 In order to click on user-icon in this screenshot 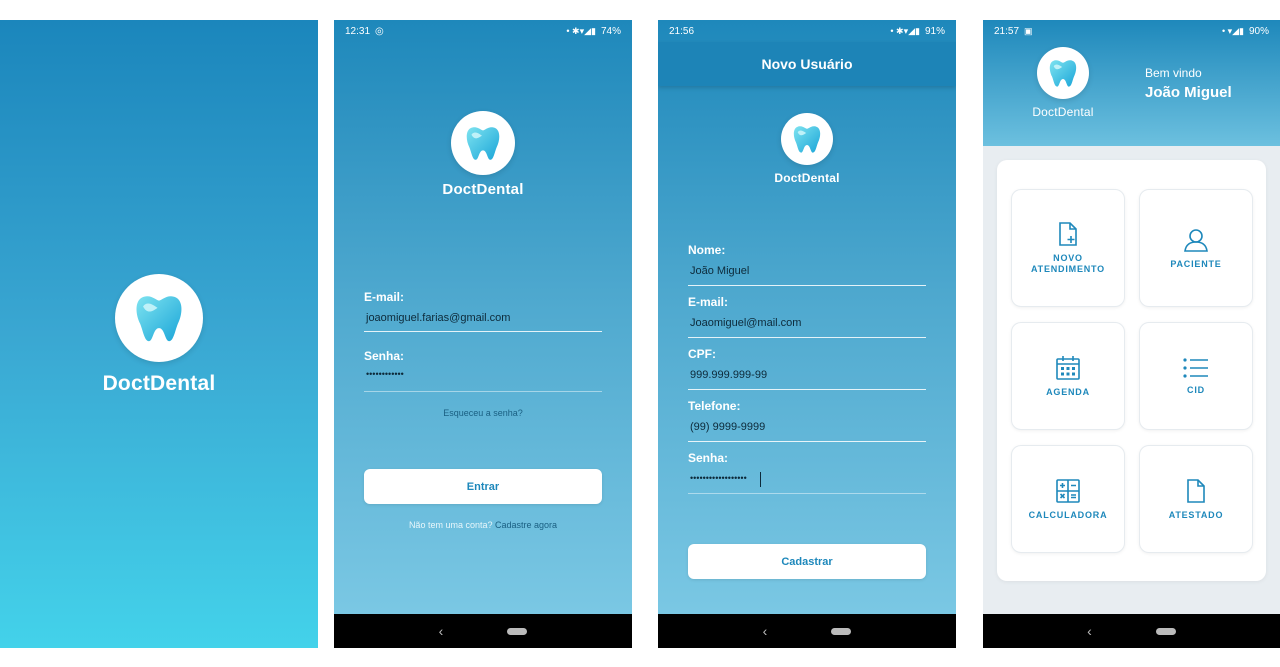, I will do `click(1196, 240)`.